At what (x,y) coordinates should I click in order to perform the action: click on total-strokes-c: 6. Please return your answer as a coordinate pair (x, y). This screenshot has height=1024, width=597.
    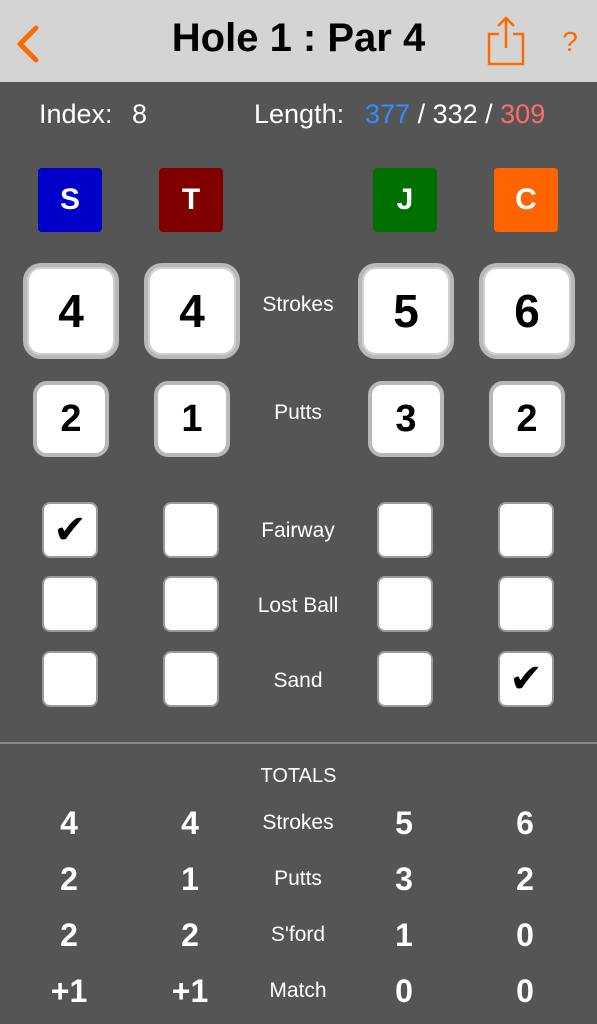
    Looking at the image, I should click on (525, 823).